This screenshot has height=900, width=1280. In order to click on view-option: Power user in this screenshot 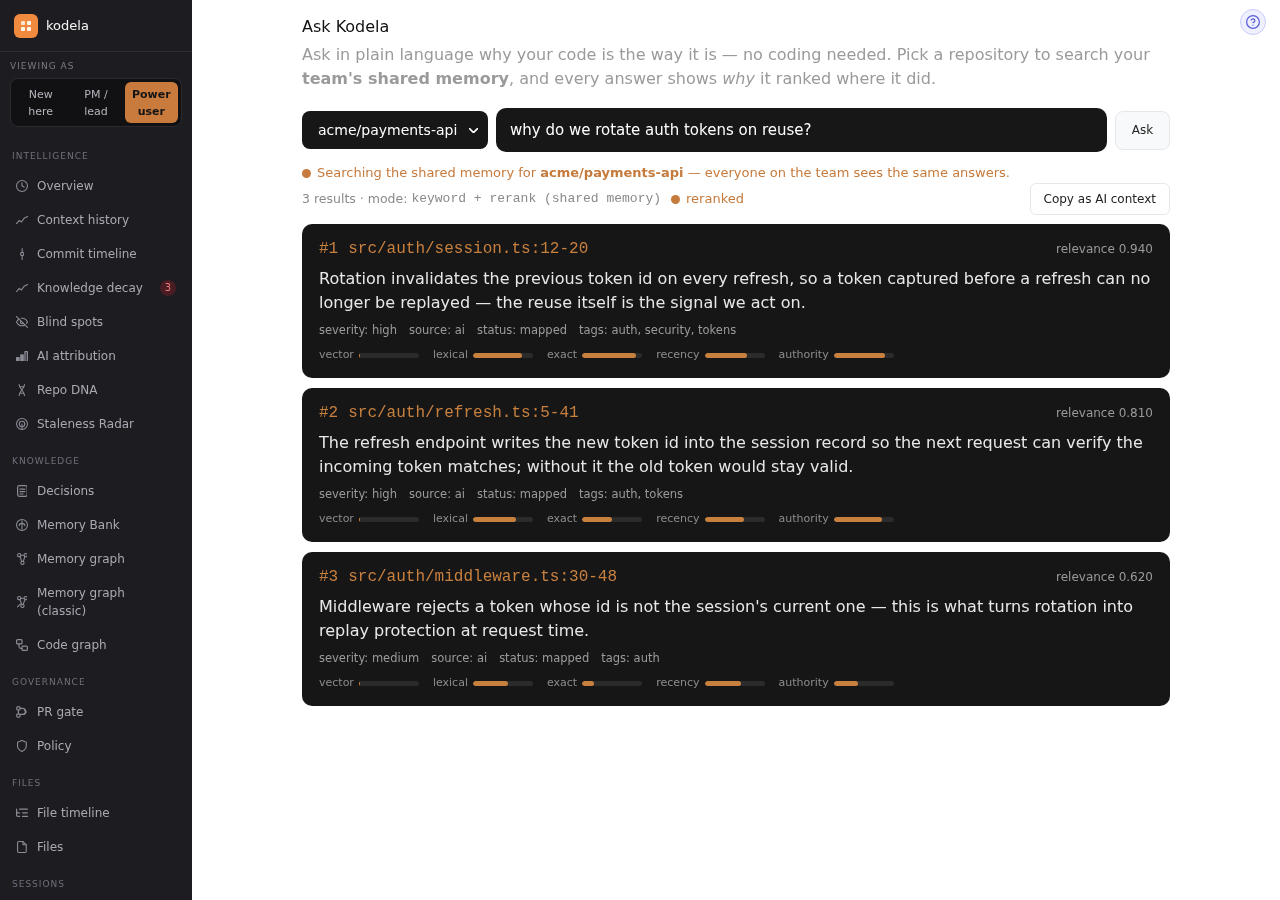, I will do `click(151, 102)`.